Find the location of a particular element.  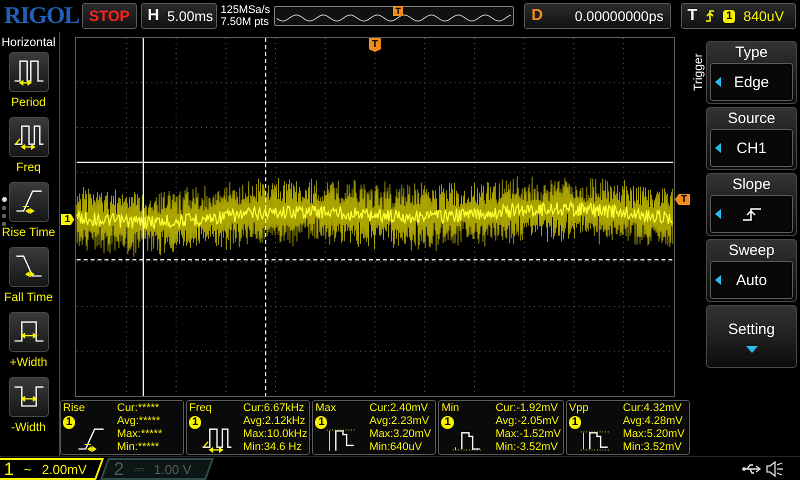

trigger-level-marker: T is located at coordinates (682, 199).